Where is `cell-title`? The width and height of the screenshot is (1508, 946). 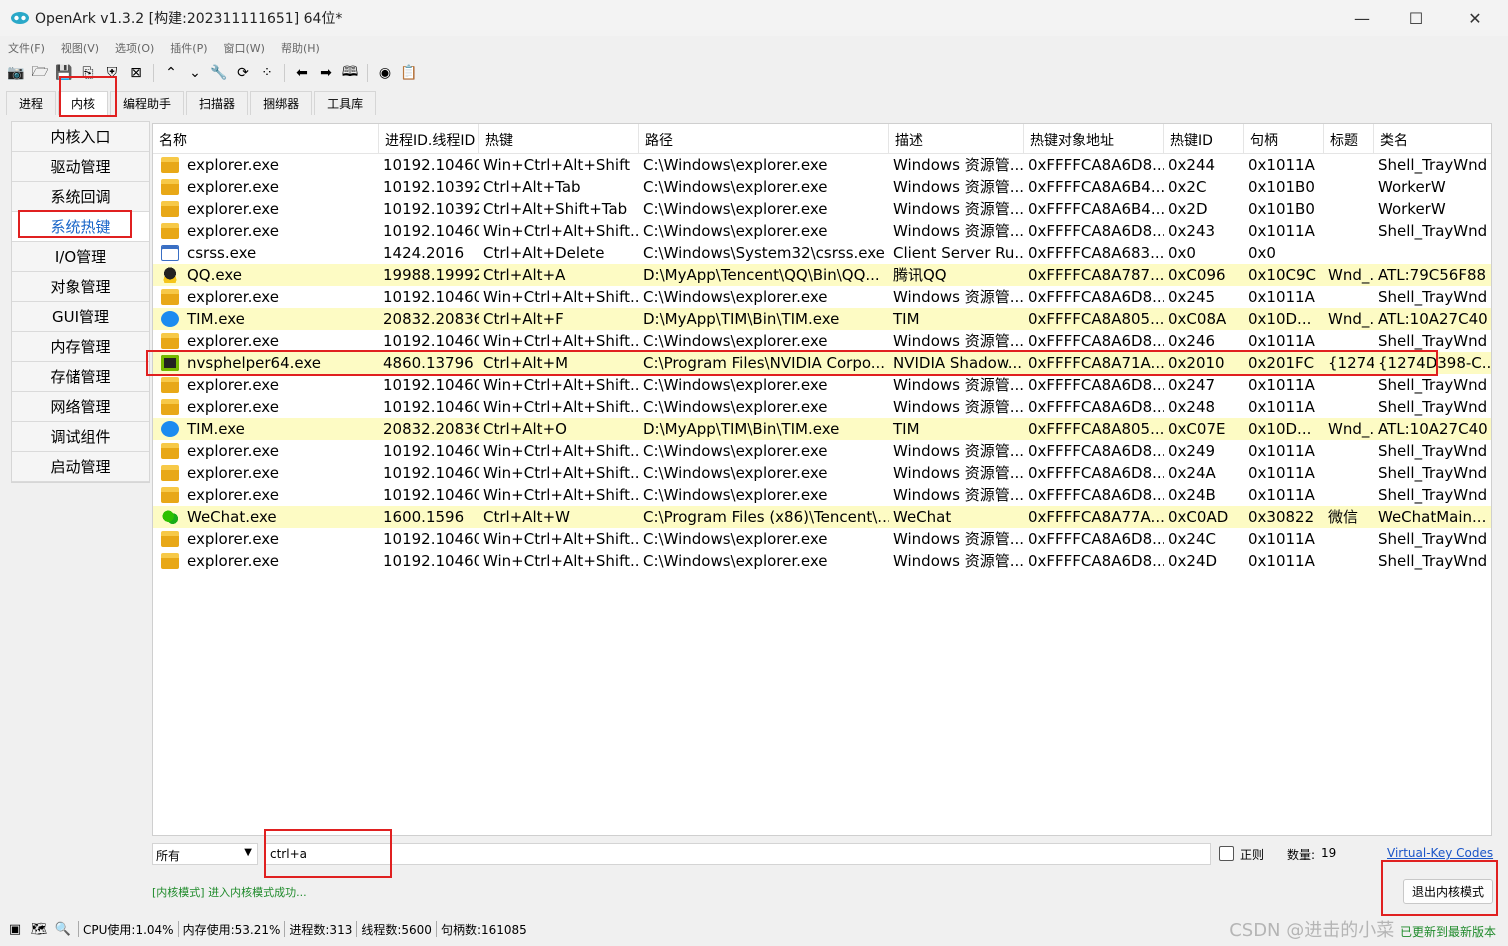 cell-title is located at coordinates (1349, 187).